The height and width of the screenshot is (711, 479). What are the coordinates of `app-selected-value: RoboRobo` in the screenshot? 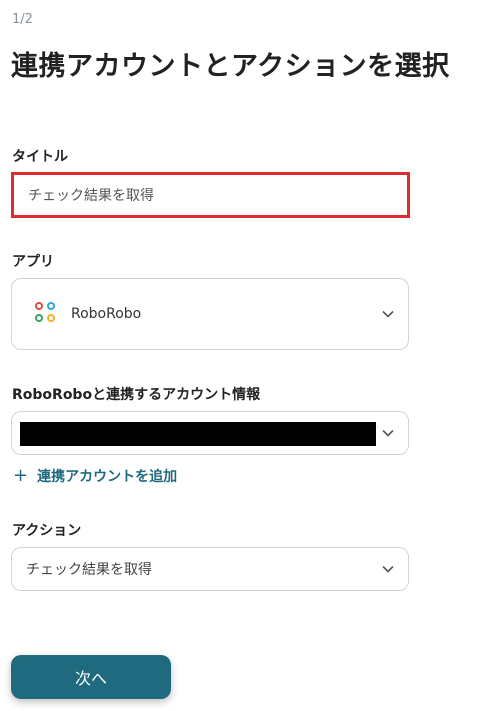 It's located at (106, 314).